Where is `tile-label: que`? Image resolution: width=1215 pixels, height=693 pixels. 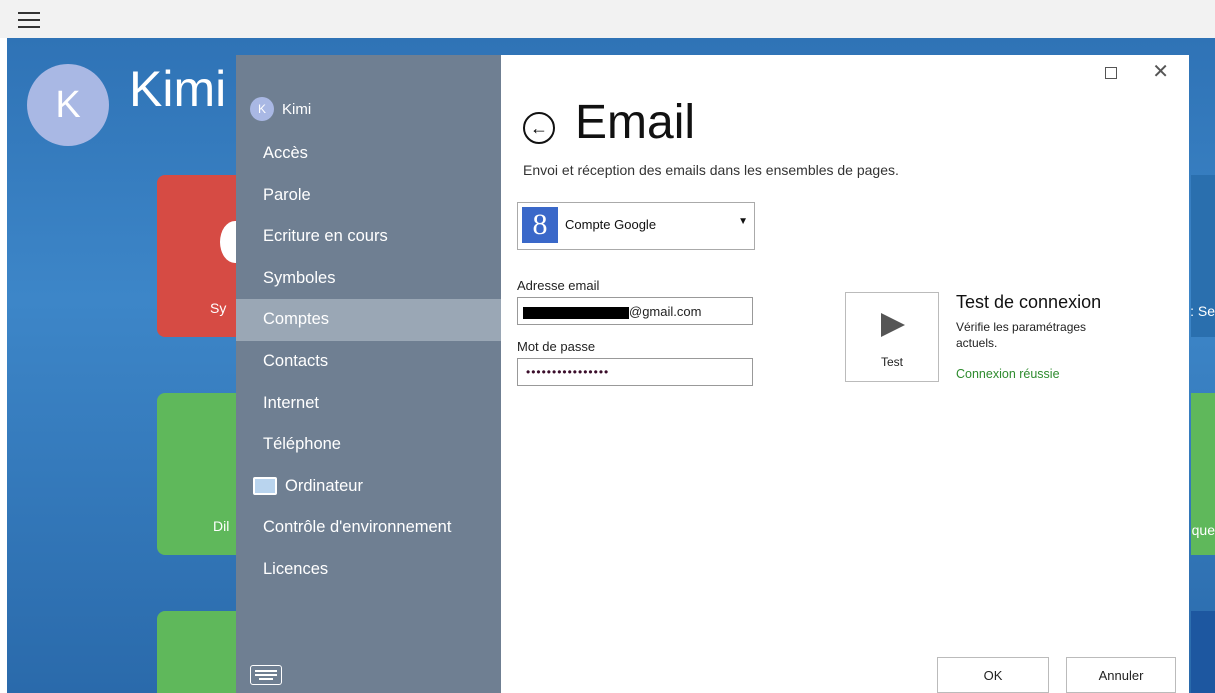
tile-label: que is located at coordinates (1203, 530).